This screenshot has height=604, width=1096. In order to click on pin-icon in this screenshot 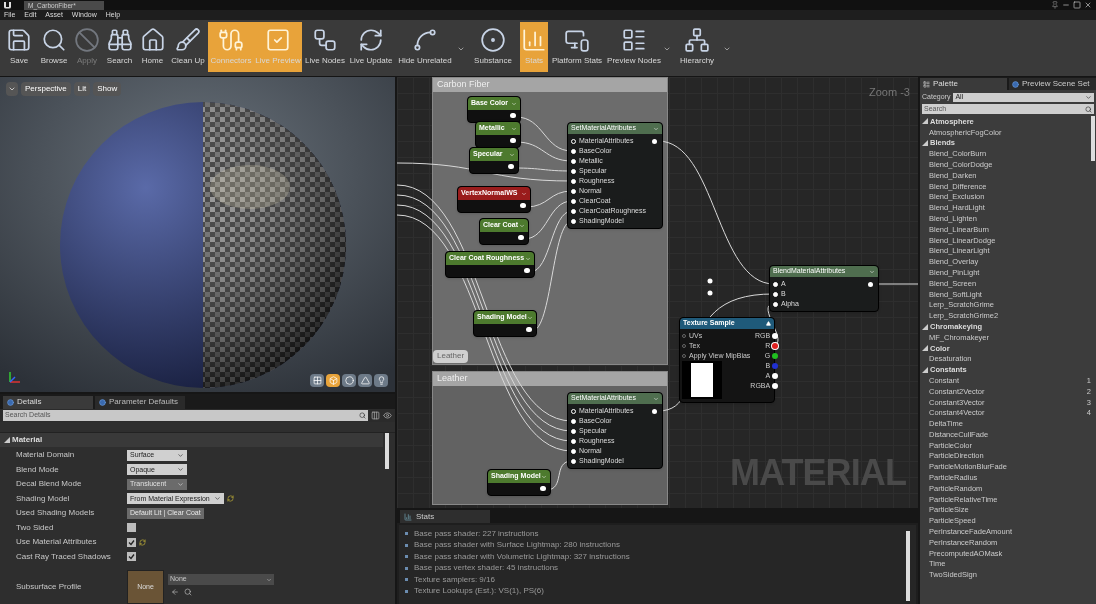, I will do `click(1055, 5)`.